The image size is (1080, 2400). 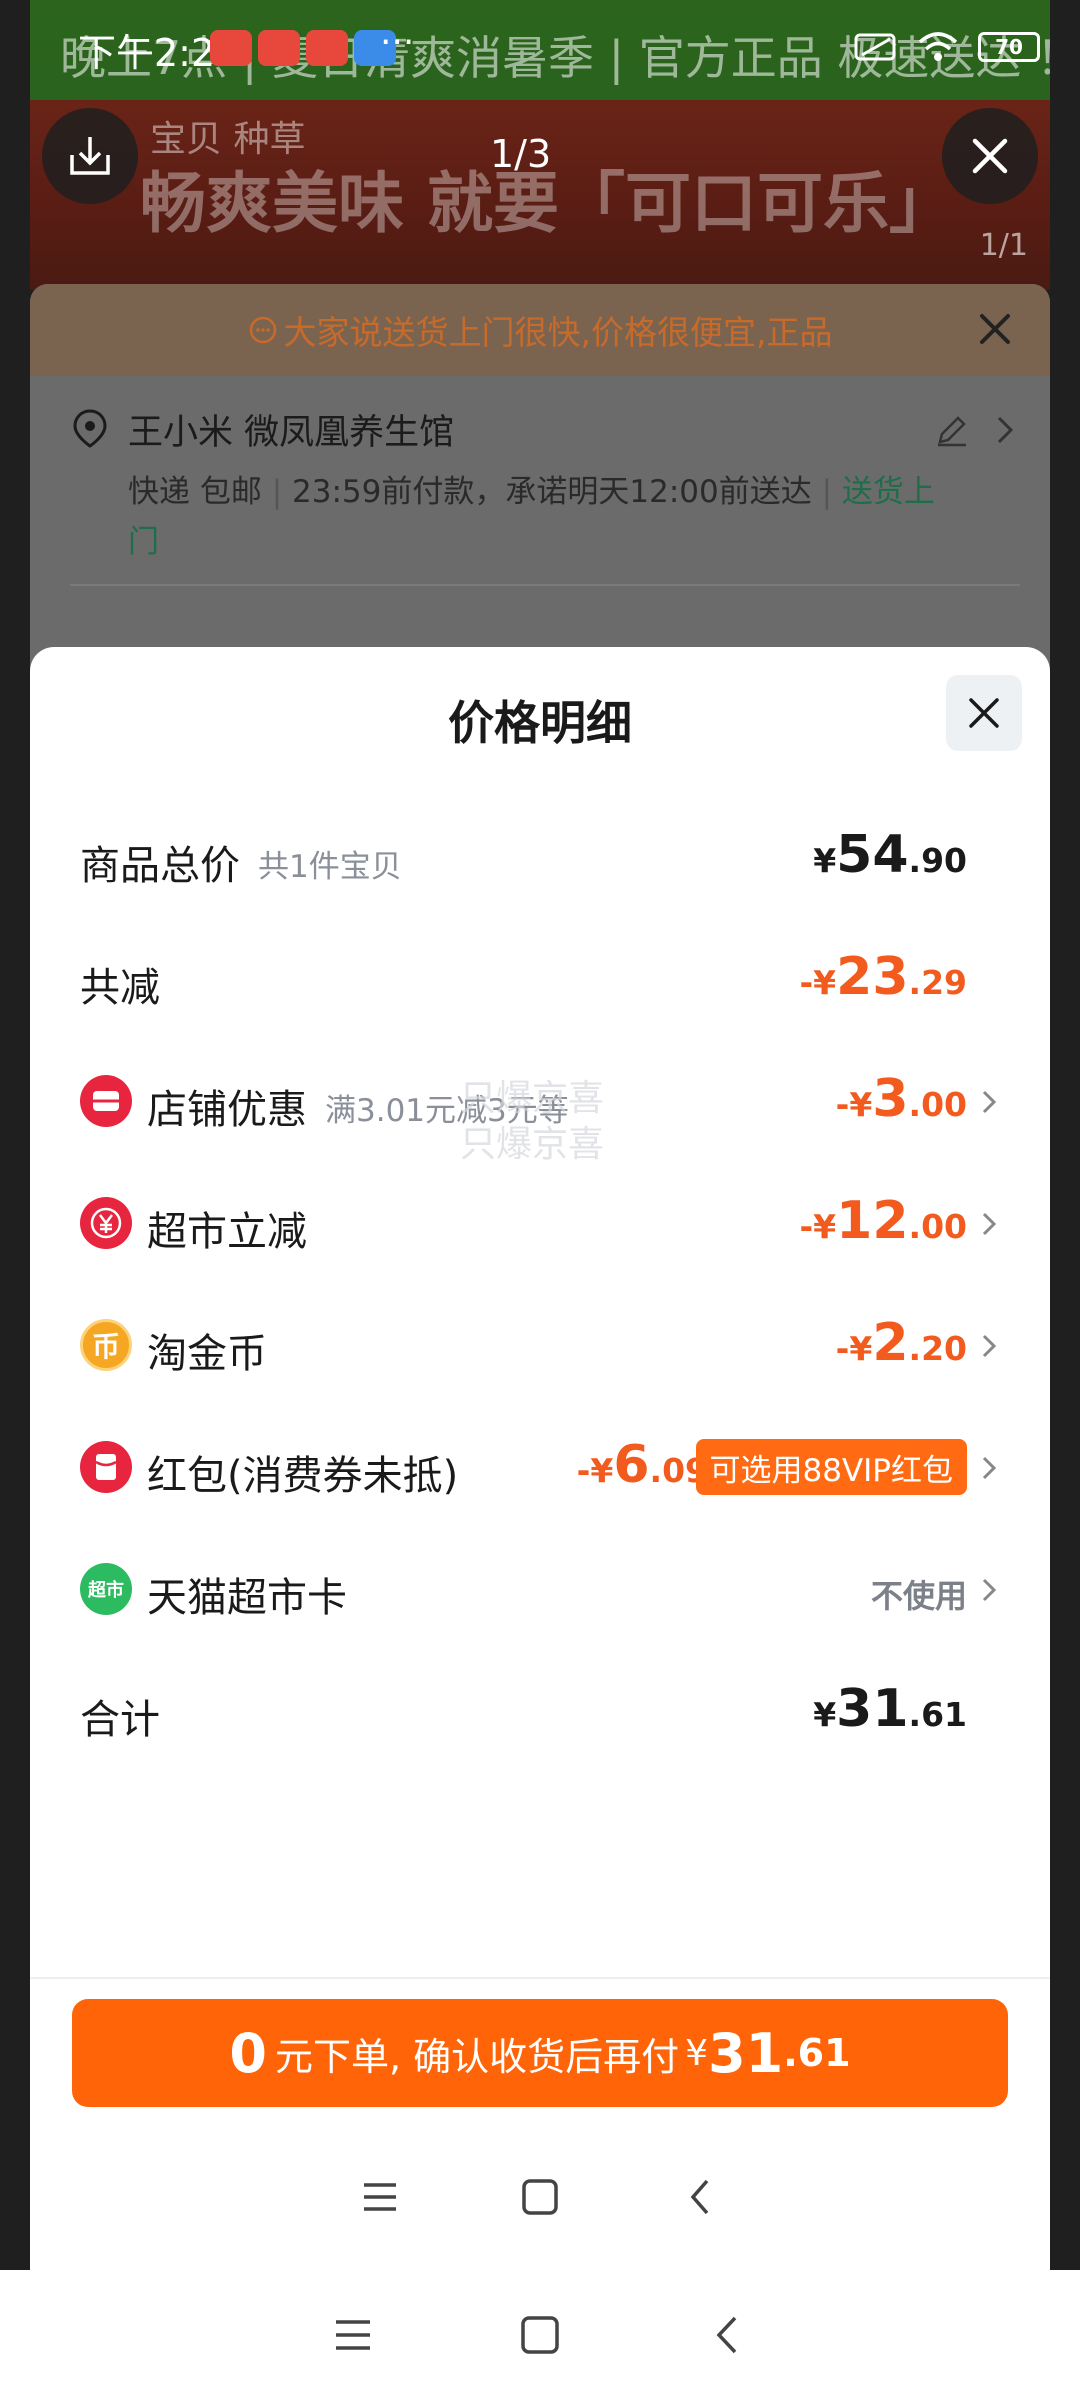 What do you see at coordinates (143, 542) in the screenshot?
I see `shipping-highlight-cont: 门` at bounding box center [143, 542].